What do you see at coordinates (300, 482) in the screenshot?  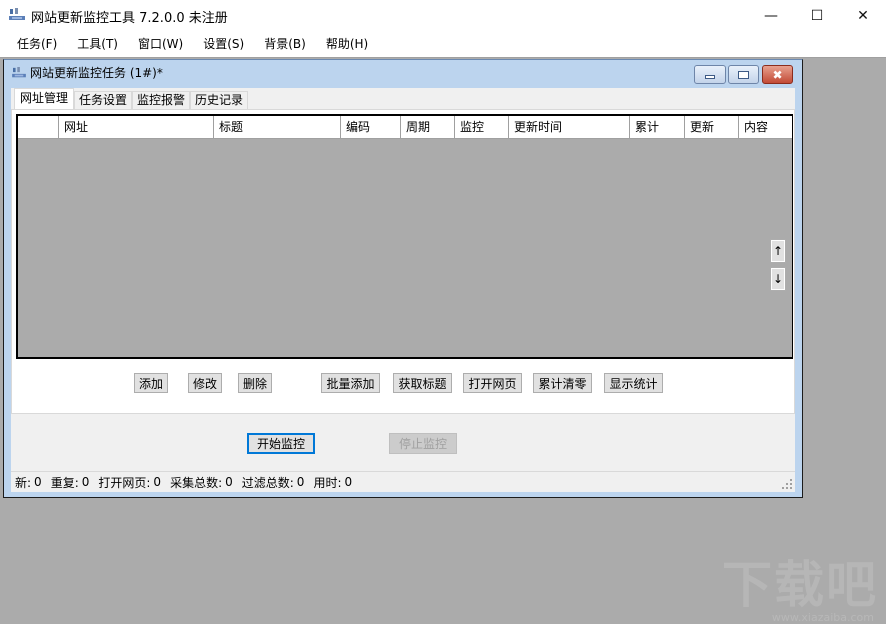 I see `status-filtered-value: 0` at bounding box center [300, 482].